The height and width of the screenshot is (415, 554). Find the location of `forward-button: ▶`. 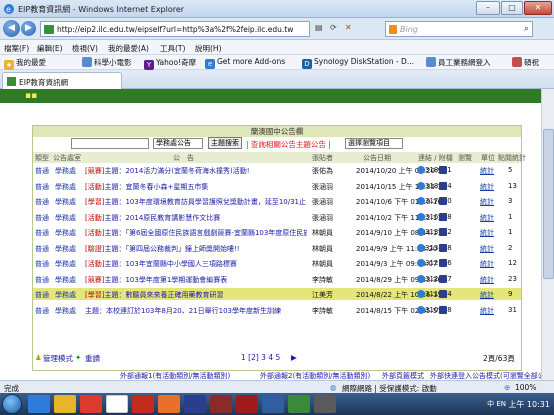

forward-button: ▶ is located at coordinates (28, 28).